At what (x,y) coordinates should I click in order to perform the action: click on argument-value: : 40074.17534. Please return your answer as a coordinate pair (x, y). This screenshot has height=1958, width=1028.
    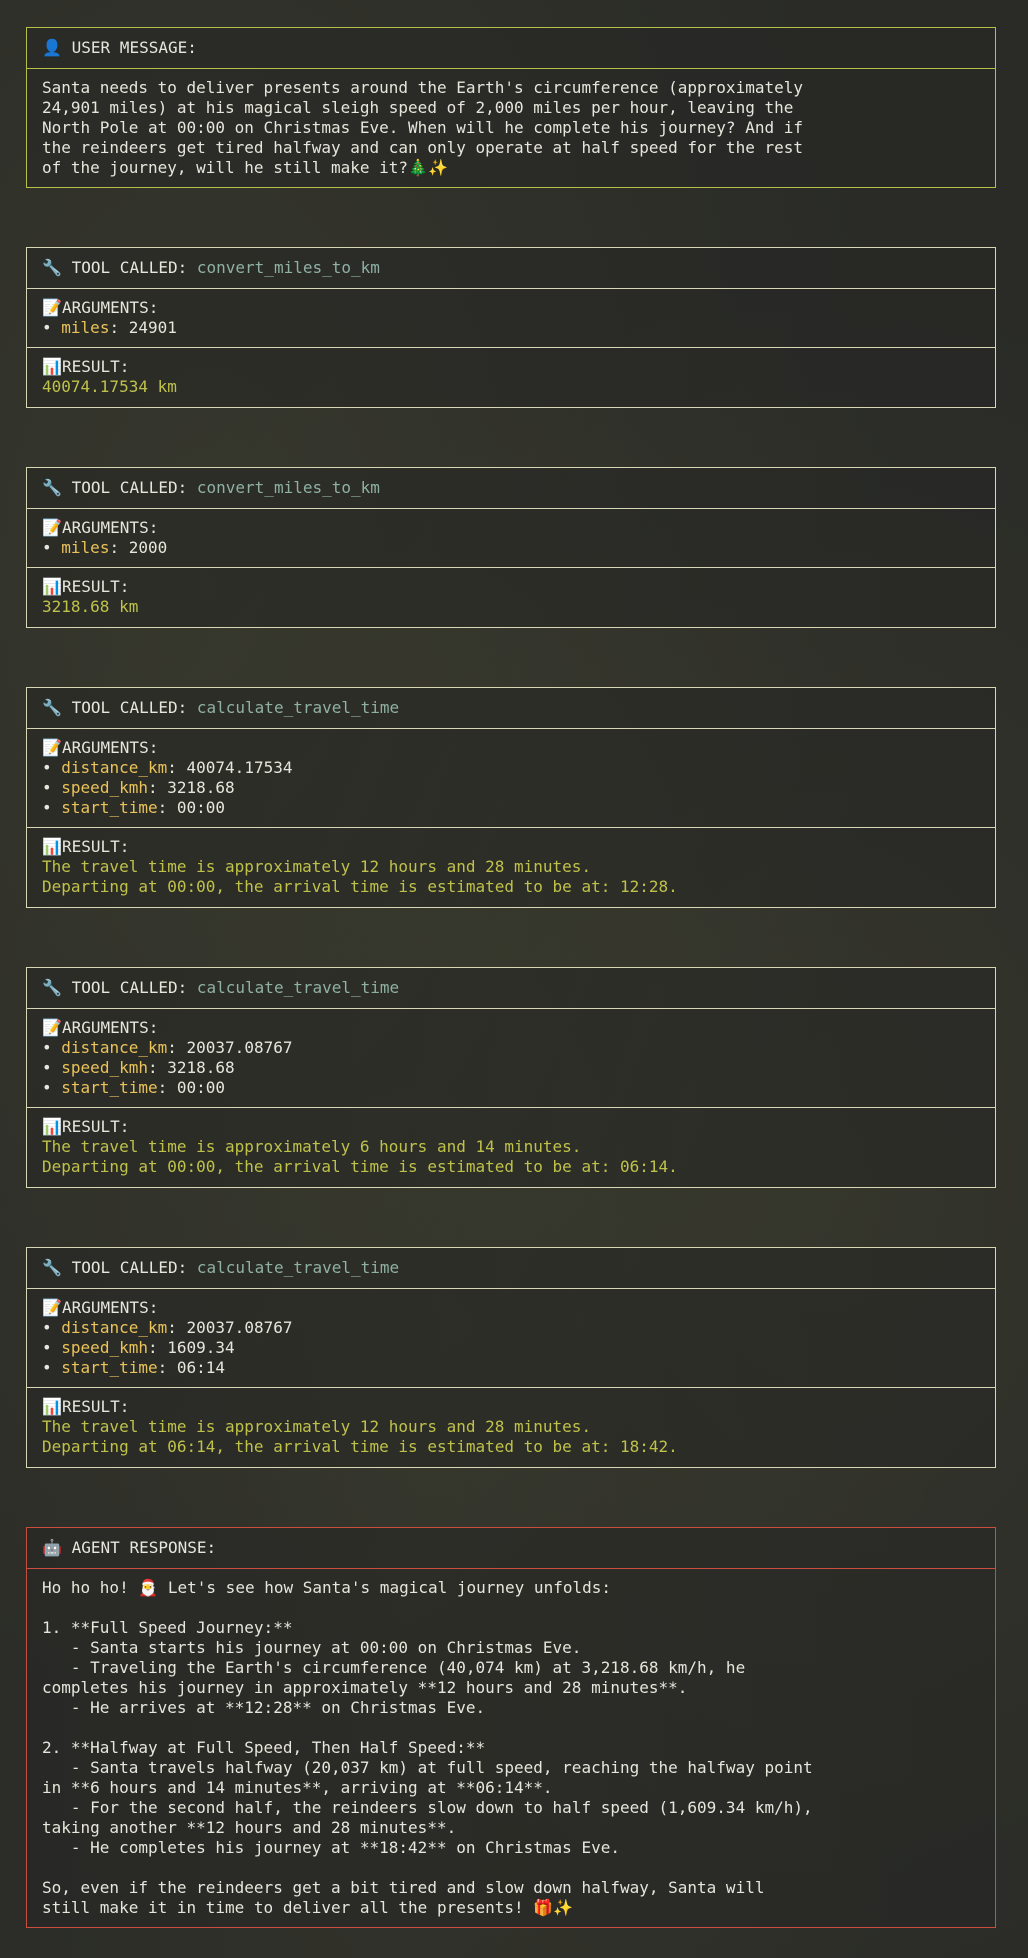
    Looking at the image, I should click on (230, 767).